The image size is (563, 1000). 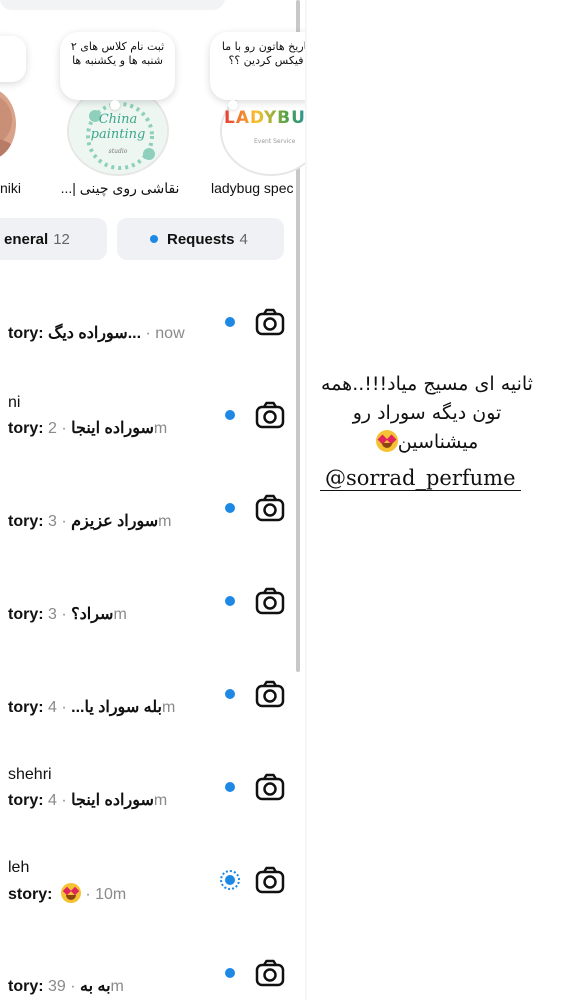 I want to click on story-logo-text: LADYBUG Event Service, so click(x=263, y=127).